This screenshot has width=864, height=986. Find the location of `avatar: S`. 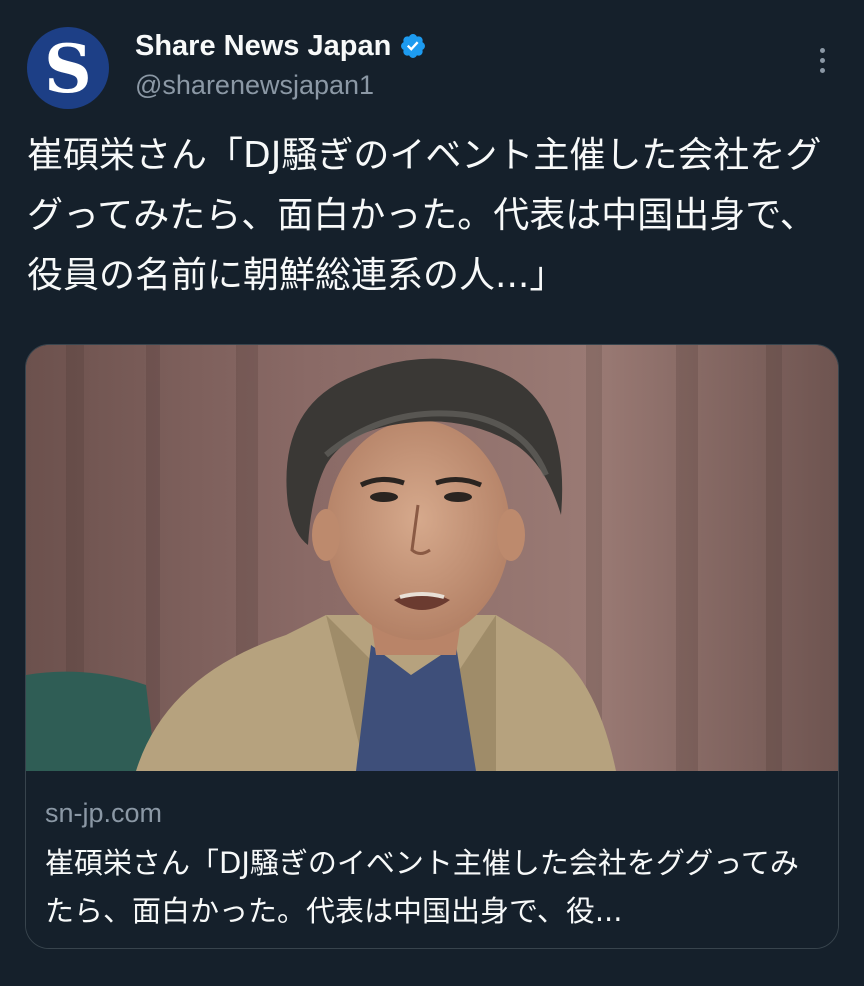

avatar: S is located at coordinates (68, 68).